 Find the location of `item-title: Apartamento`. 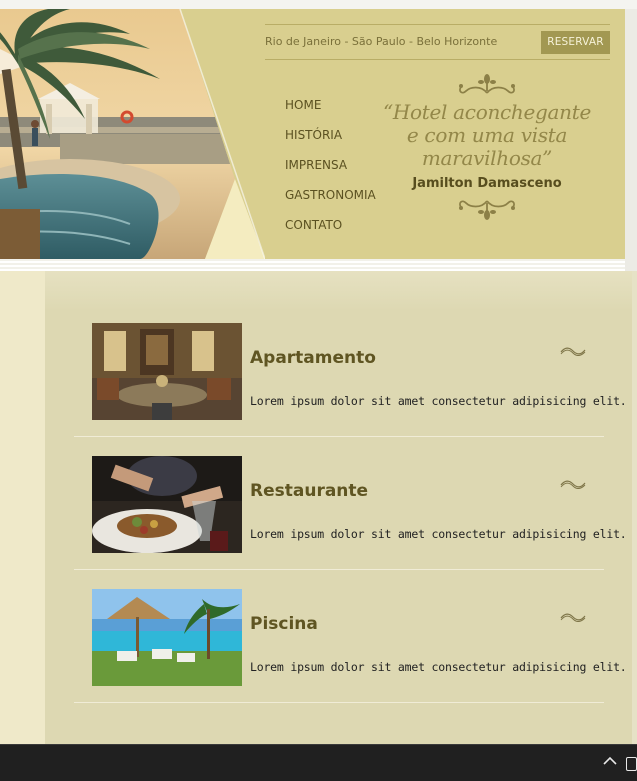

item-title: Apartamento is located at coordinates (313, 358).